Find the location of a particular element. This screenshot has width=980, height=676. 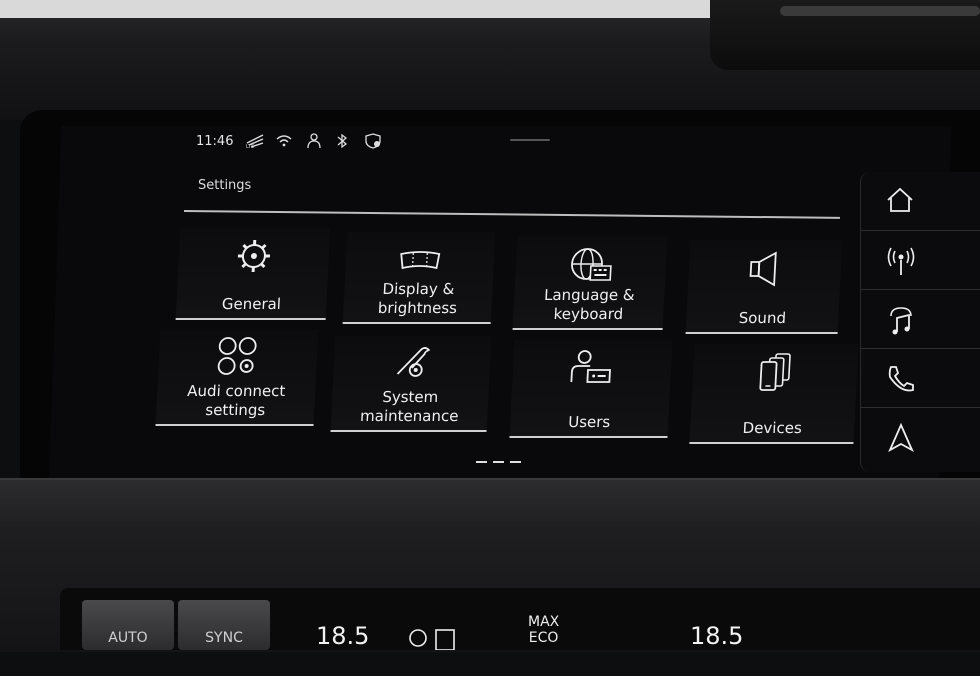

home-icon is located at coordinates (900, 200).